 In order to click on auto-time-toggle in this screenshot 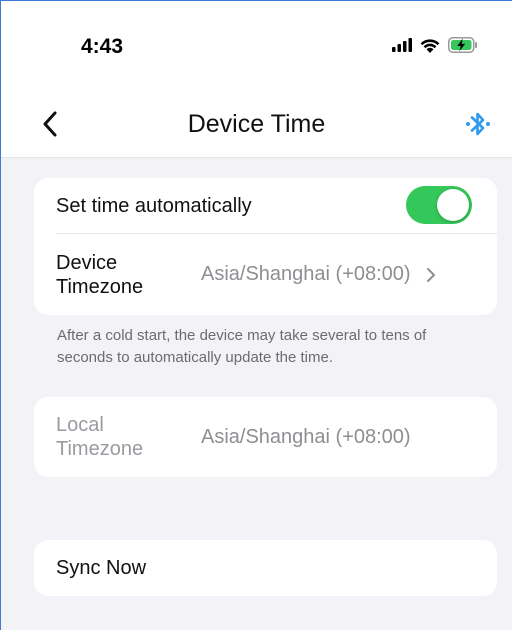, I will do `click(439, 205)`.